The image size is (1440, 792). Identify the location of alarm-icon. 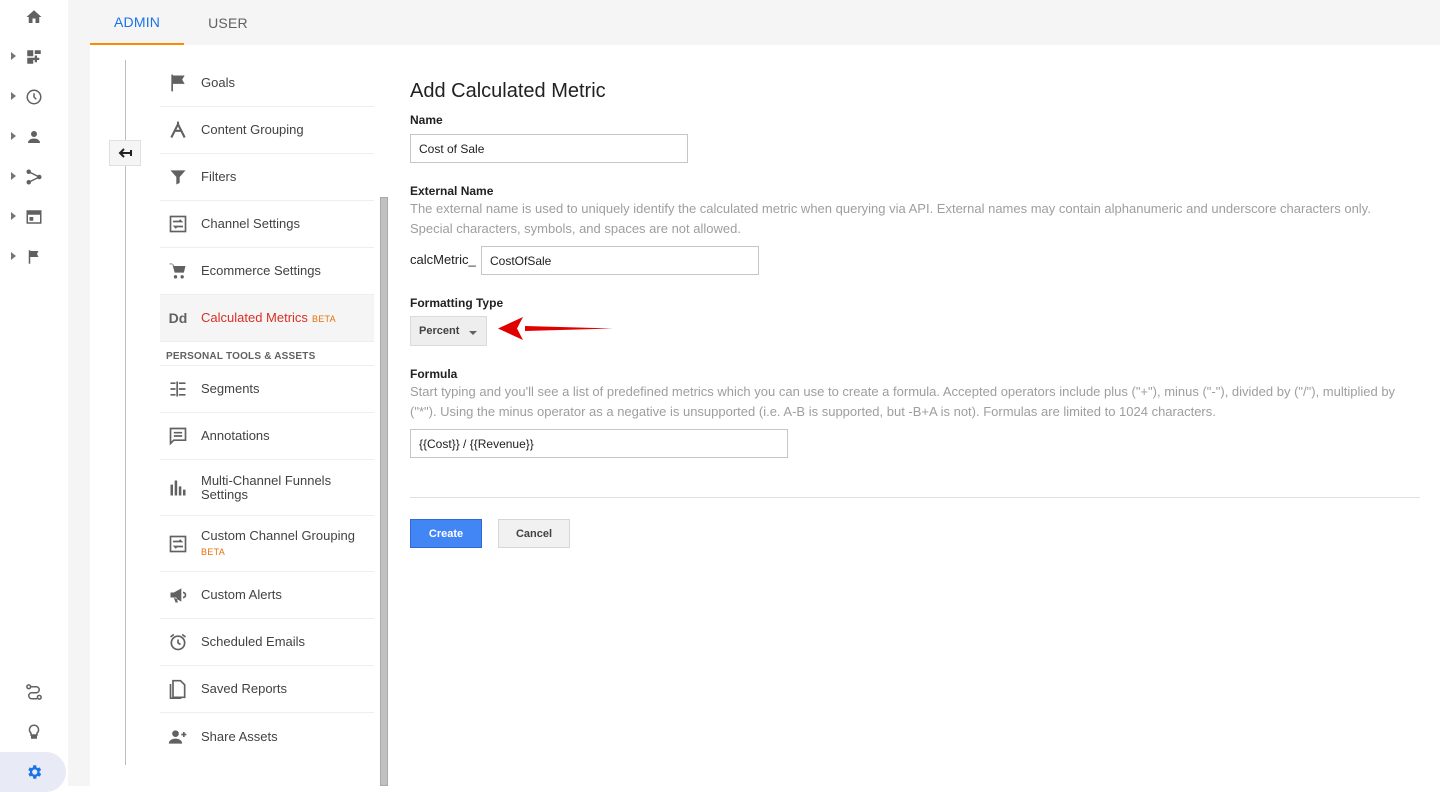
(178, 642).